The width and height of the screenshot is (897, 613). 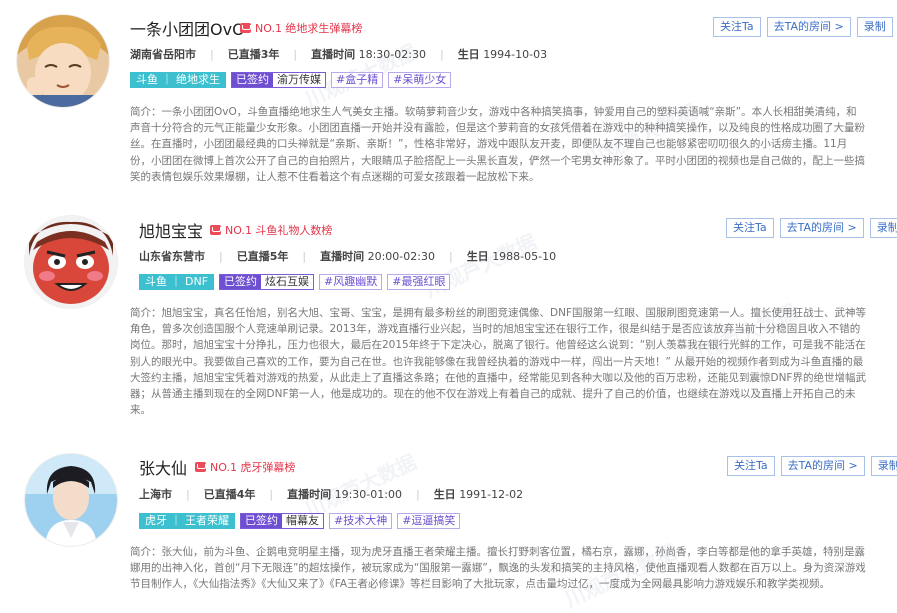 What do you see at coordinates (401, 256) in the screenshot?
I see `stream-time-value: 20:00-02:30` at bounding box center [401, 256].